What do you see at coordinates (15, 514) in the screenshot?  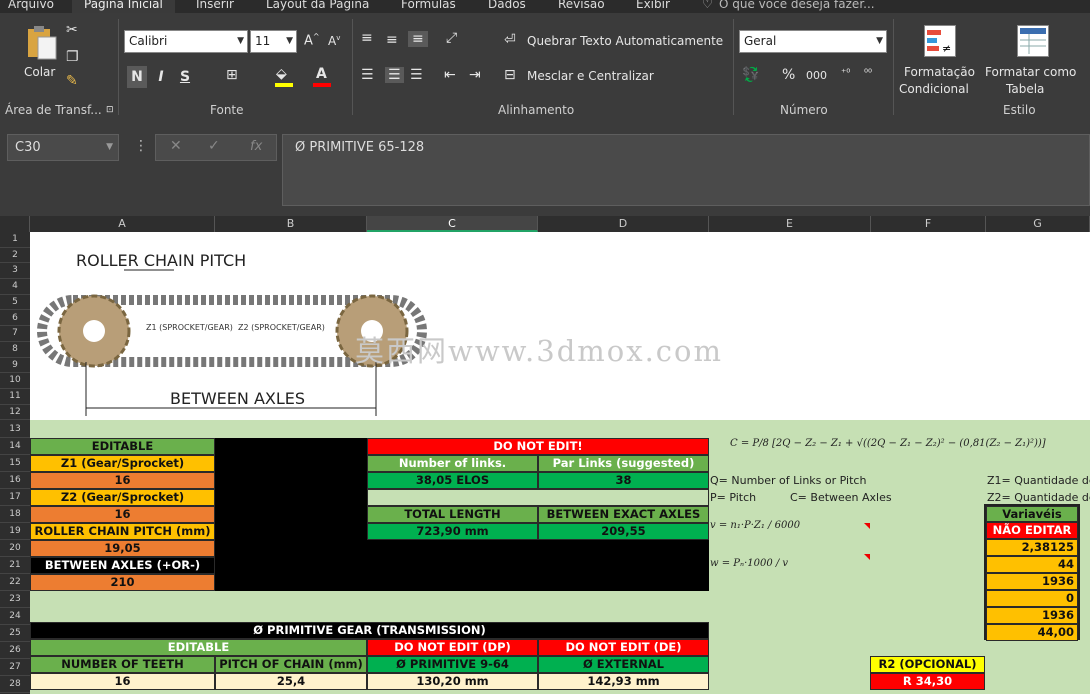 I see `row-header: 18` at bounding box center [15, 514].